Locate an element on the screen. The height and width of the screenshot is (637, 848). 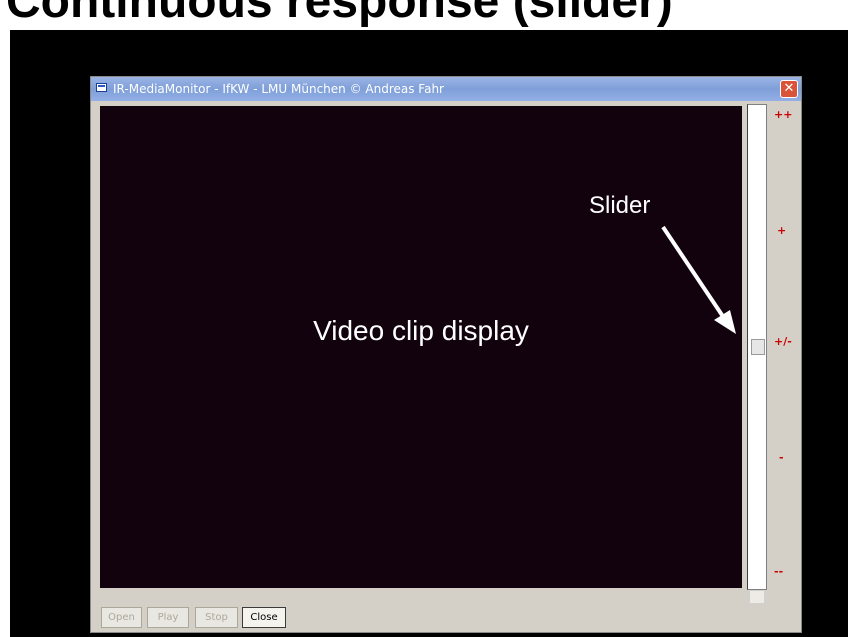
scale-label-very-positive: ++ is located at coordinates (783, 114).